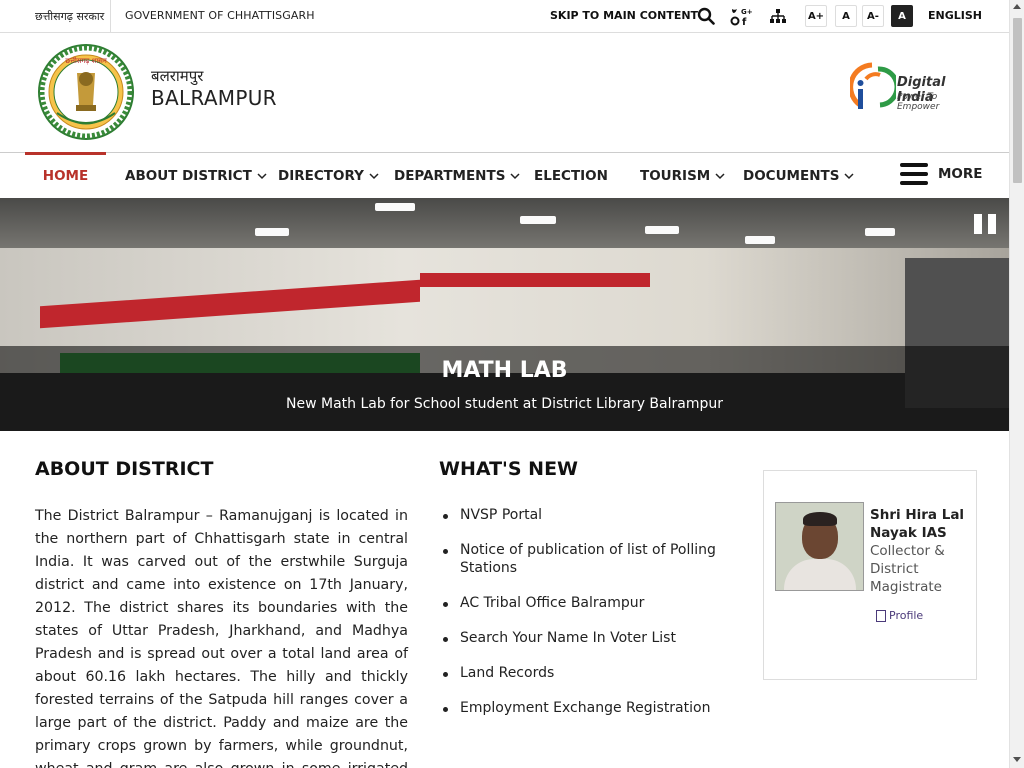  What do you see at coordinates (873, 16) in the screenshot?
I see `font-decrease-button: A-` at bounding box center [873, 16].